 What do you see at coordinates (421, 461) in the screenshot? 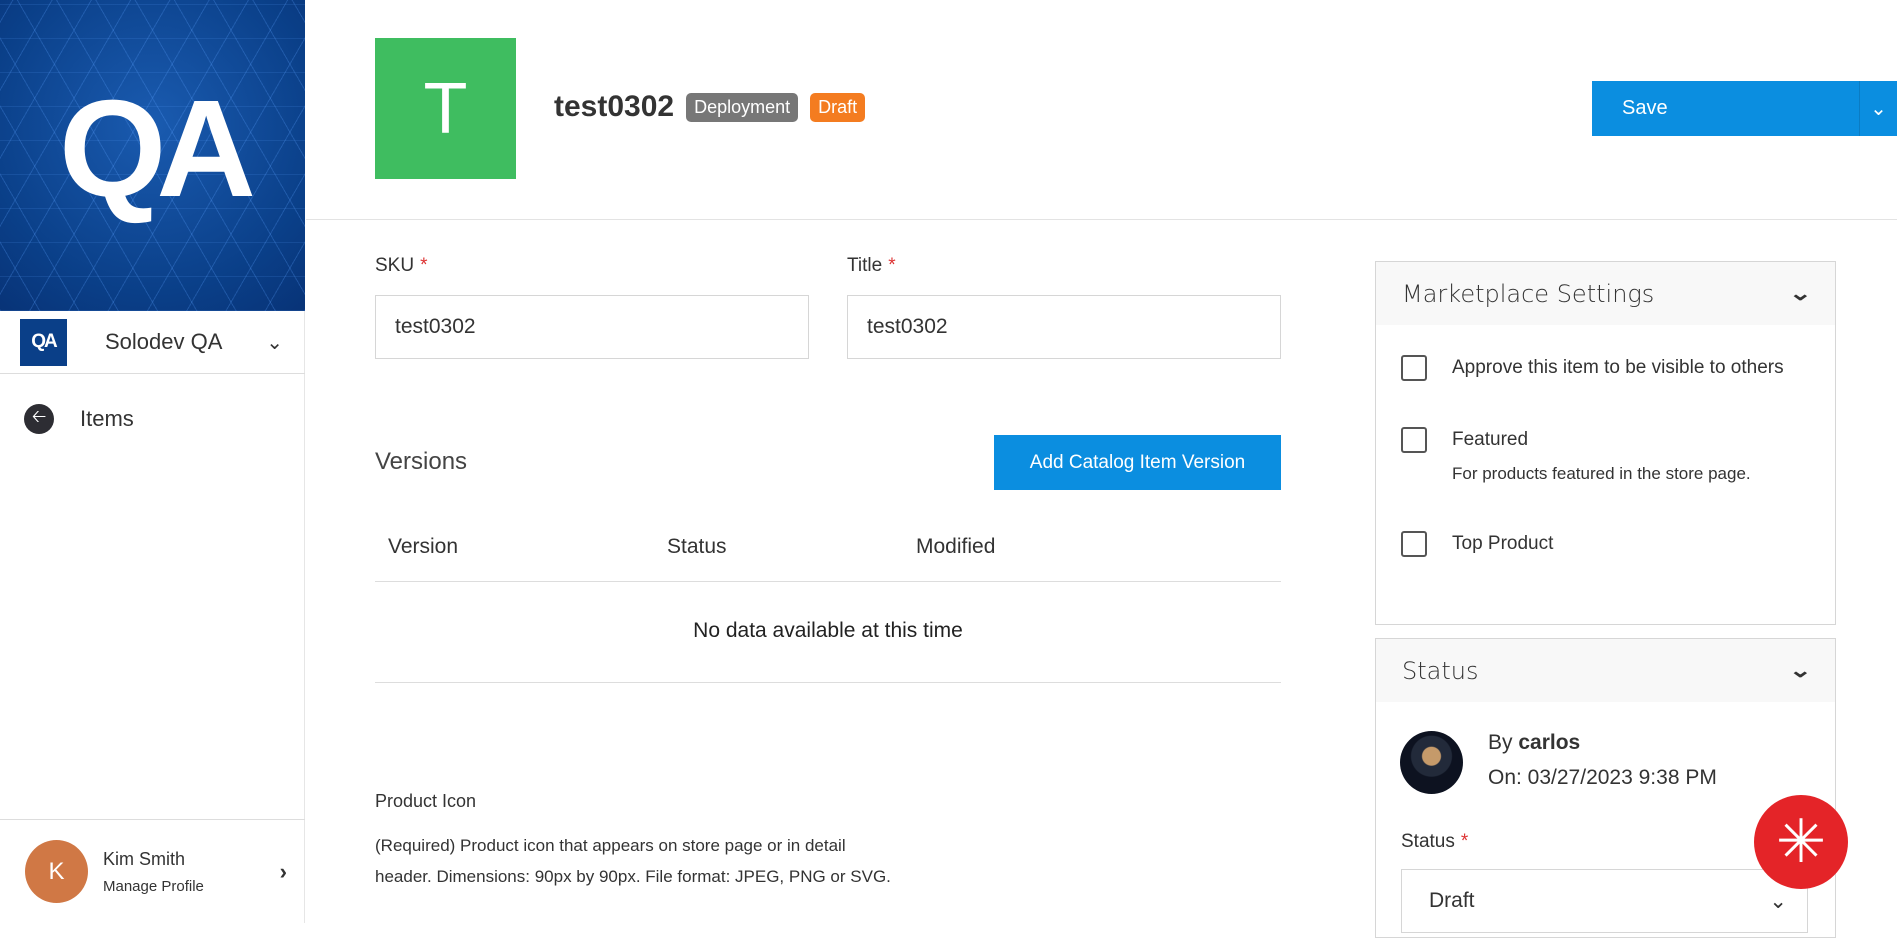
I see `versions-heading: Versions` at bounding box center [421, 461].